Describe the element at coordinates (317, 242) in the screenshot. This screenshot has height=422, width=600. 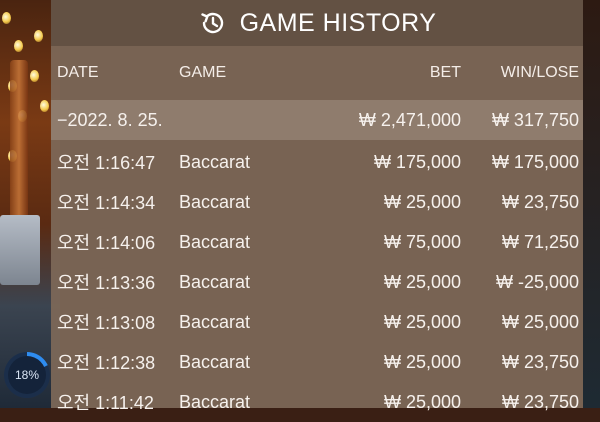
I see `history-row: 오전 1:14:06 Baccarat ₩ 75,000 ₩ 71,250` at that location.